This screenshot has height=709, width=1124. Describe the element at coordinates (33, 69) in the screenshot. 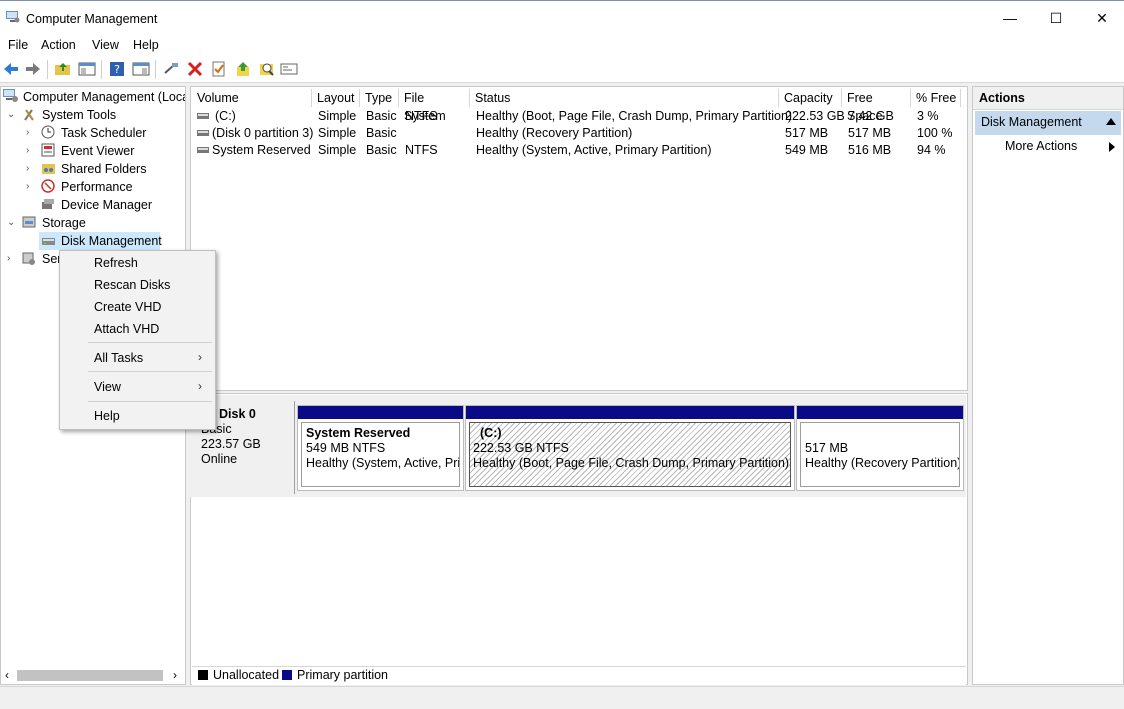

I see `forward-arrow-icon` at that location.